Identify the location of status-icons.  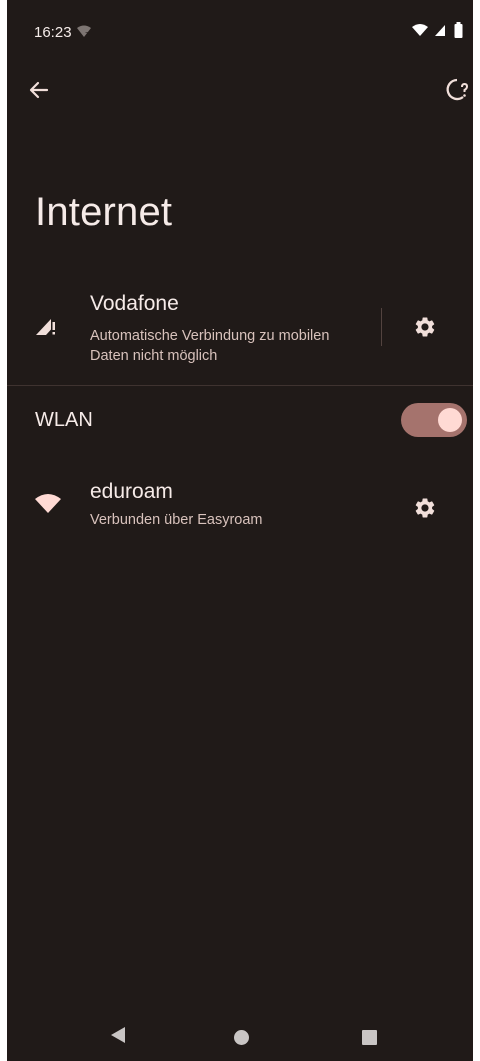
(437, 32).